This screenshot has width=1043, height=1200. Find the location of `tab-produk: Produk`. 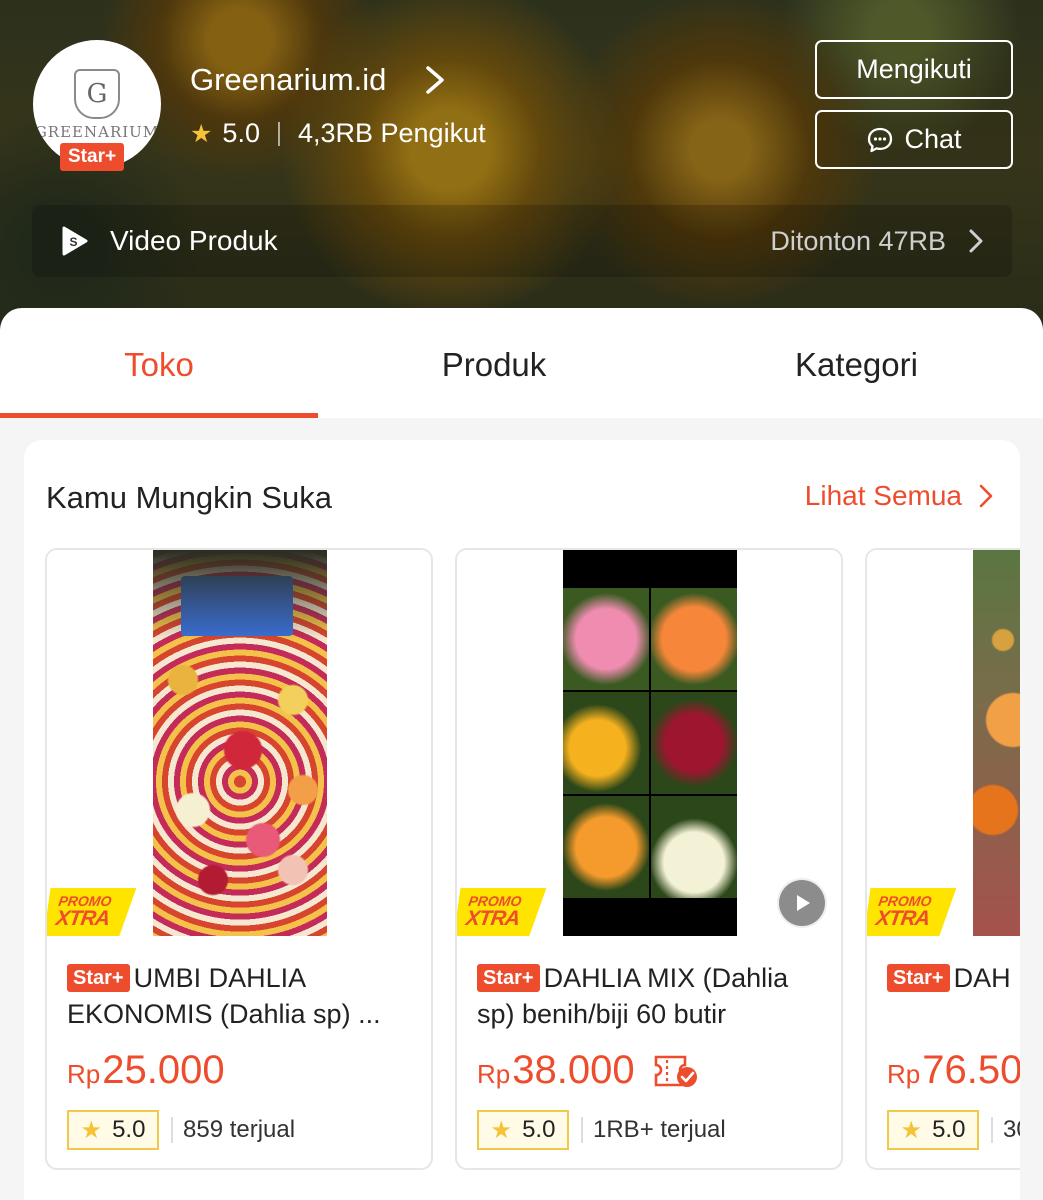

tab-produk: Produk is located at coordinates (494, 363).